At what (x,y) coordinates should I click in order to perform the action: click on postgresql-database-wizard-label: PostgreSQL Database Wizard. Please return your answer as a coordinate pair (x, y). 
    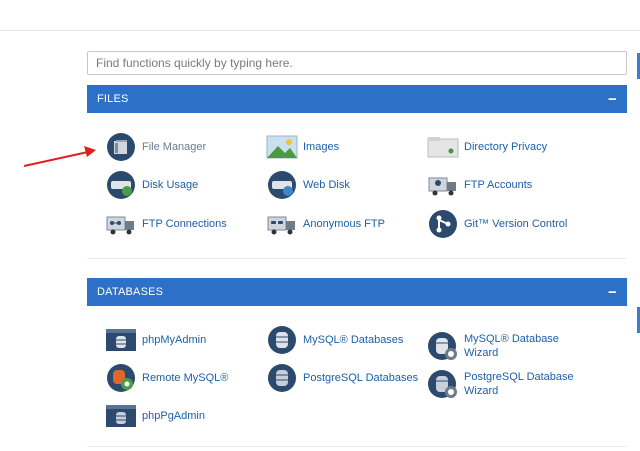
    Looking at the image, I should click on (519, 384).